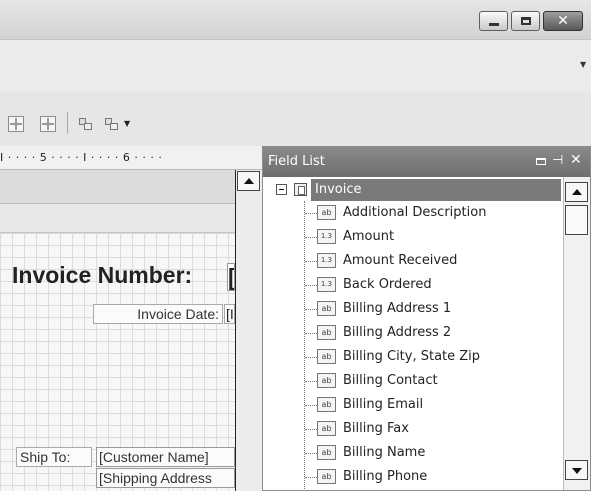  What do you see at coordinates (158, 314) in the screenshot?
I see `invoice-date-label: Invoice Date:` at bounding box center [158, 314].